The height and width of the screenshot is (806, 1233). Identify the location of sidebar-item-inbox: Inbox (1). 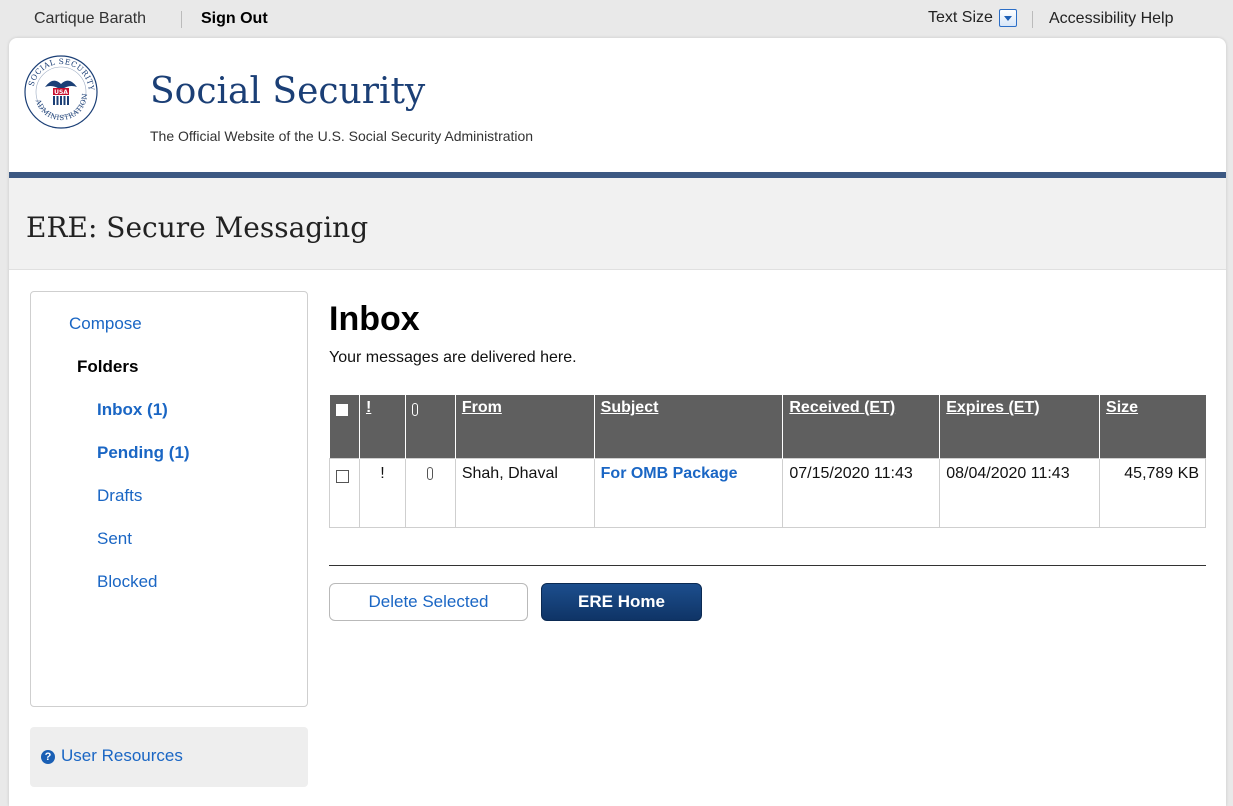
(132, 410).